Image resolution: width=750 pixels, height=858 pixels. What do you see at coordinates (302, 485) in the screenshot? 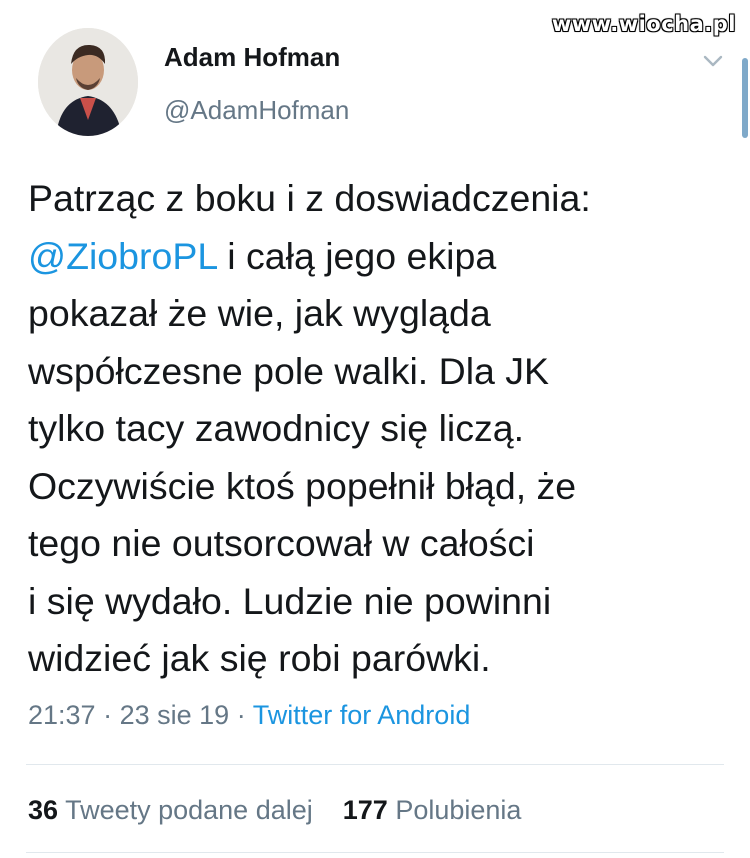
I see `tweet-line: Oczywiście ktoś popełnił błąd, że` at bounding box center [302, 485].